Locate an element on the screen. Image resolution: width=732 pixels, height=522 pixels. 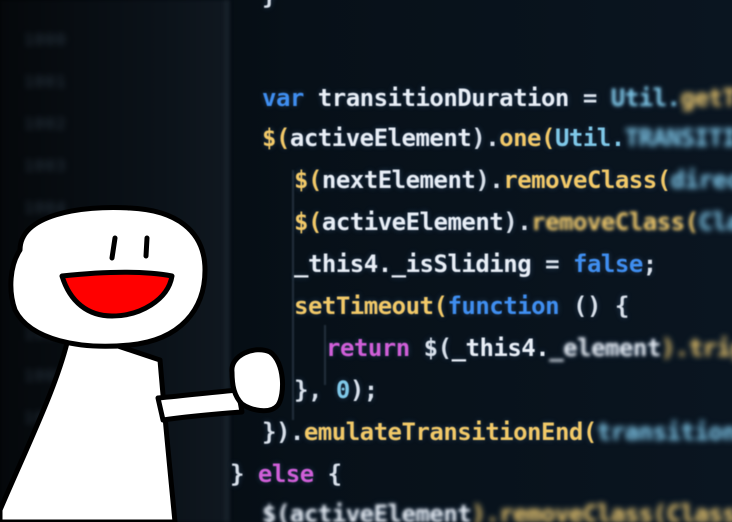
code-line: var transitionDuration = Util.getTr is located at coordinates (497, 98).